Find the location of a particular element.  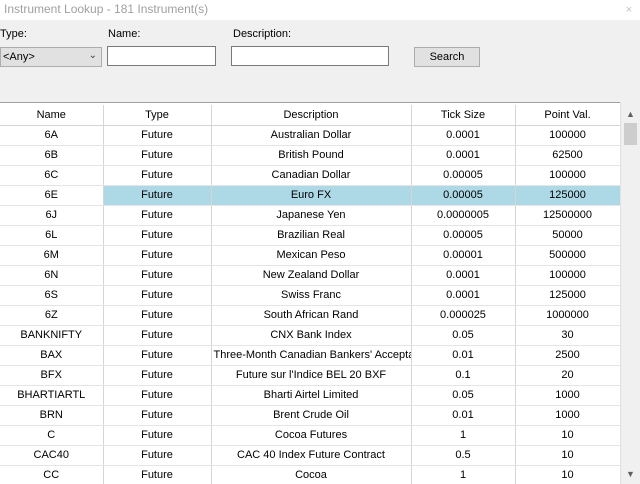

cell-description: CNX Bank Index is located at coordinates (311, 335).